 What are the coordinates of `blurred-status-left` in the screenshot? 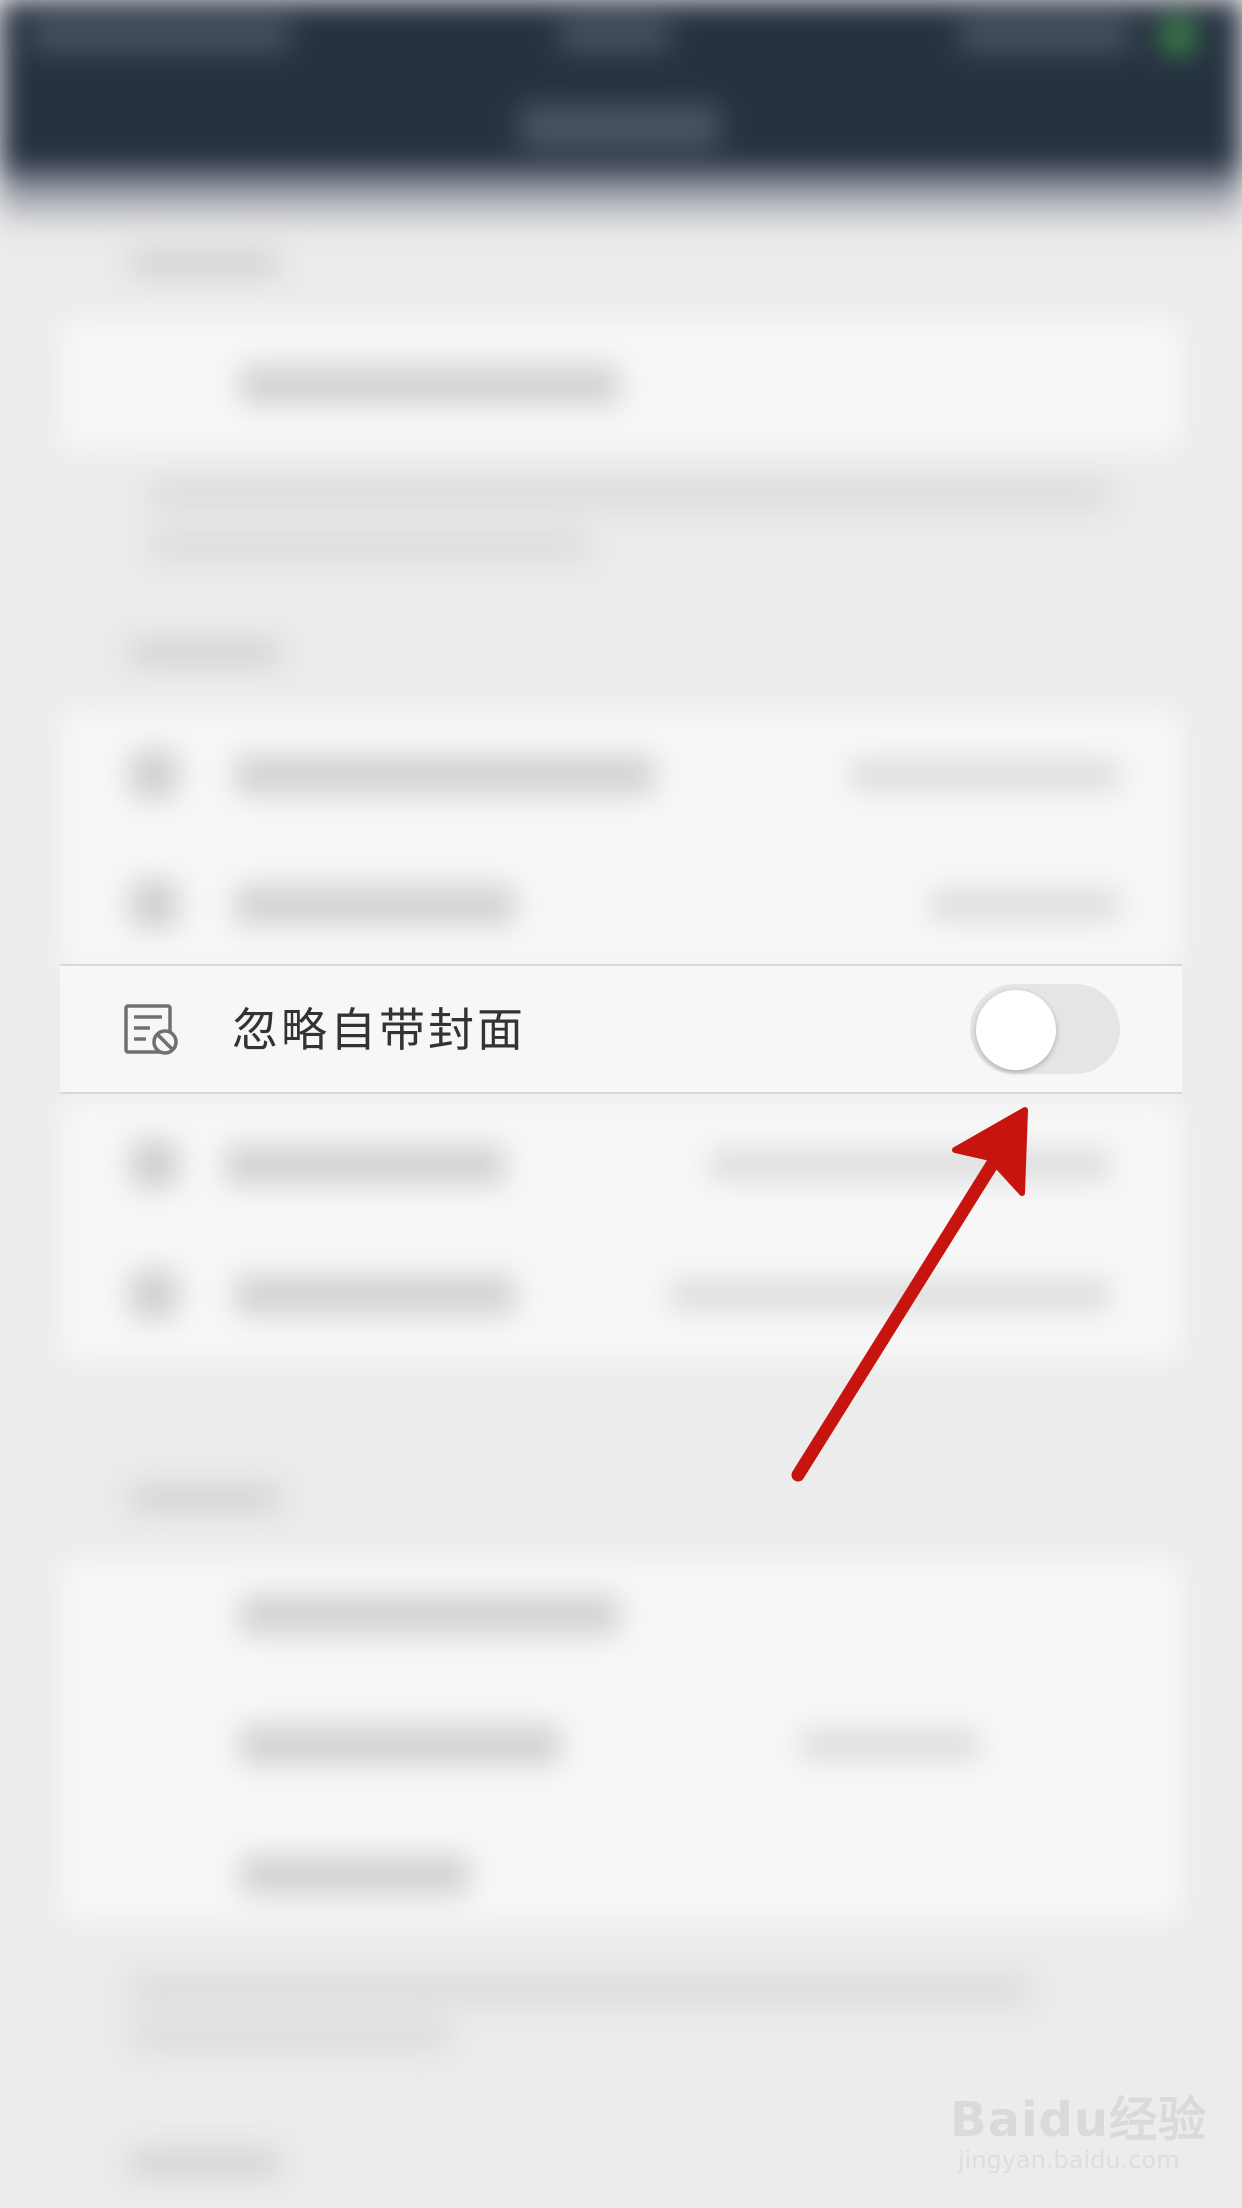 It's located at (160, 35).